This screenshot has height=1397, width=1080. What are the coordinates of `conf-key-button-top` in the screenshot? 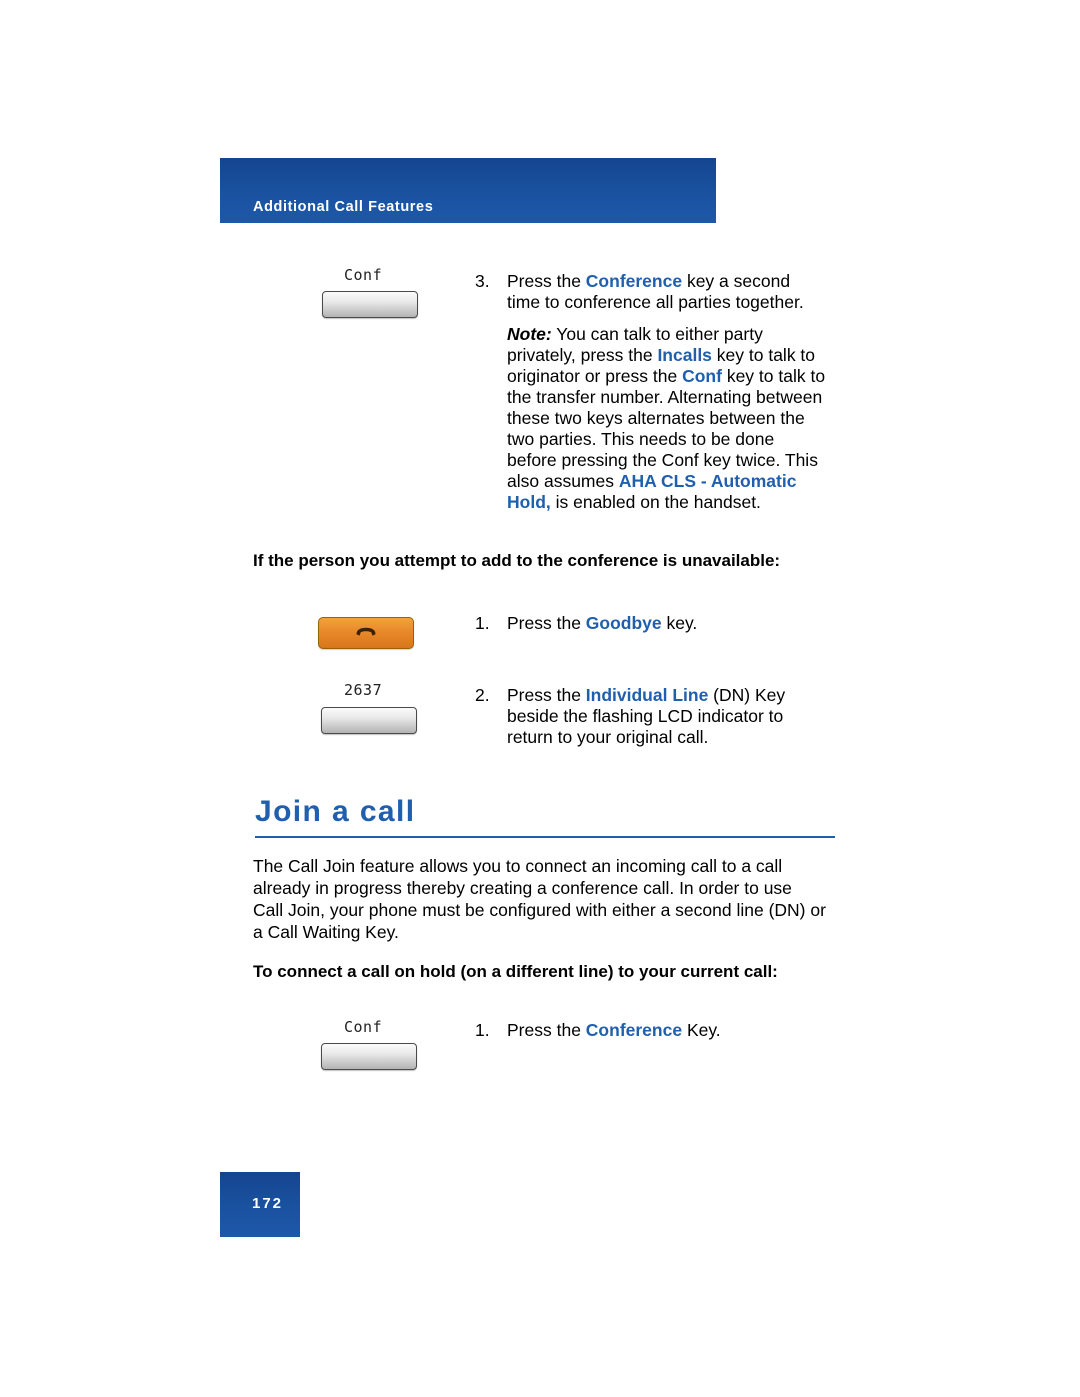 It's located at (370, 304).